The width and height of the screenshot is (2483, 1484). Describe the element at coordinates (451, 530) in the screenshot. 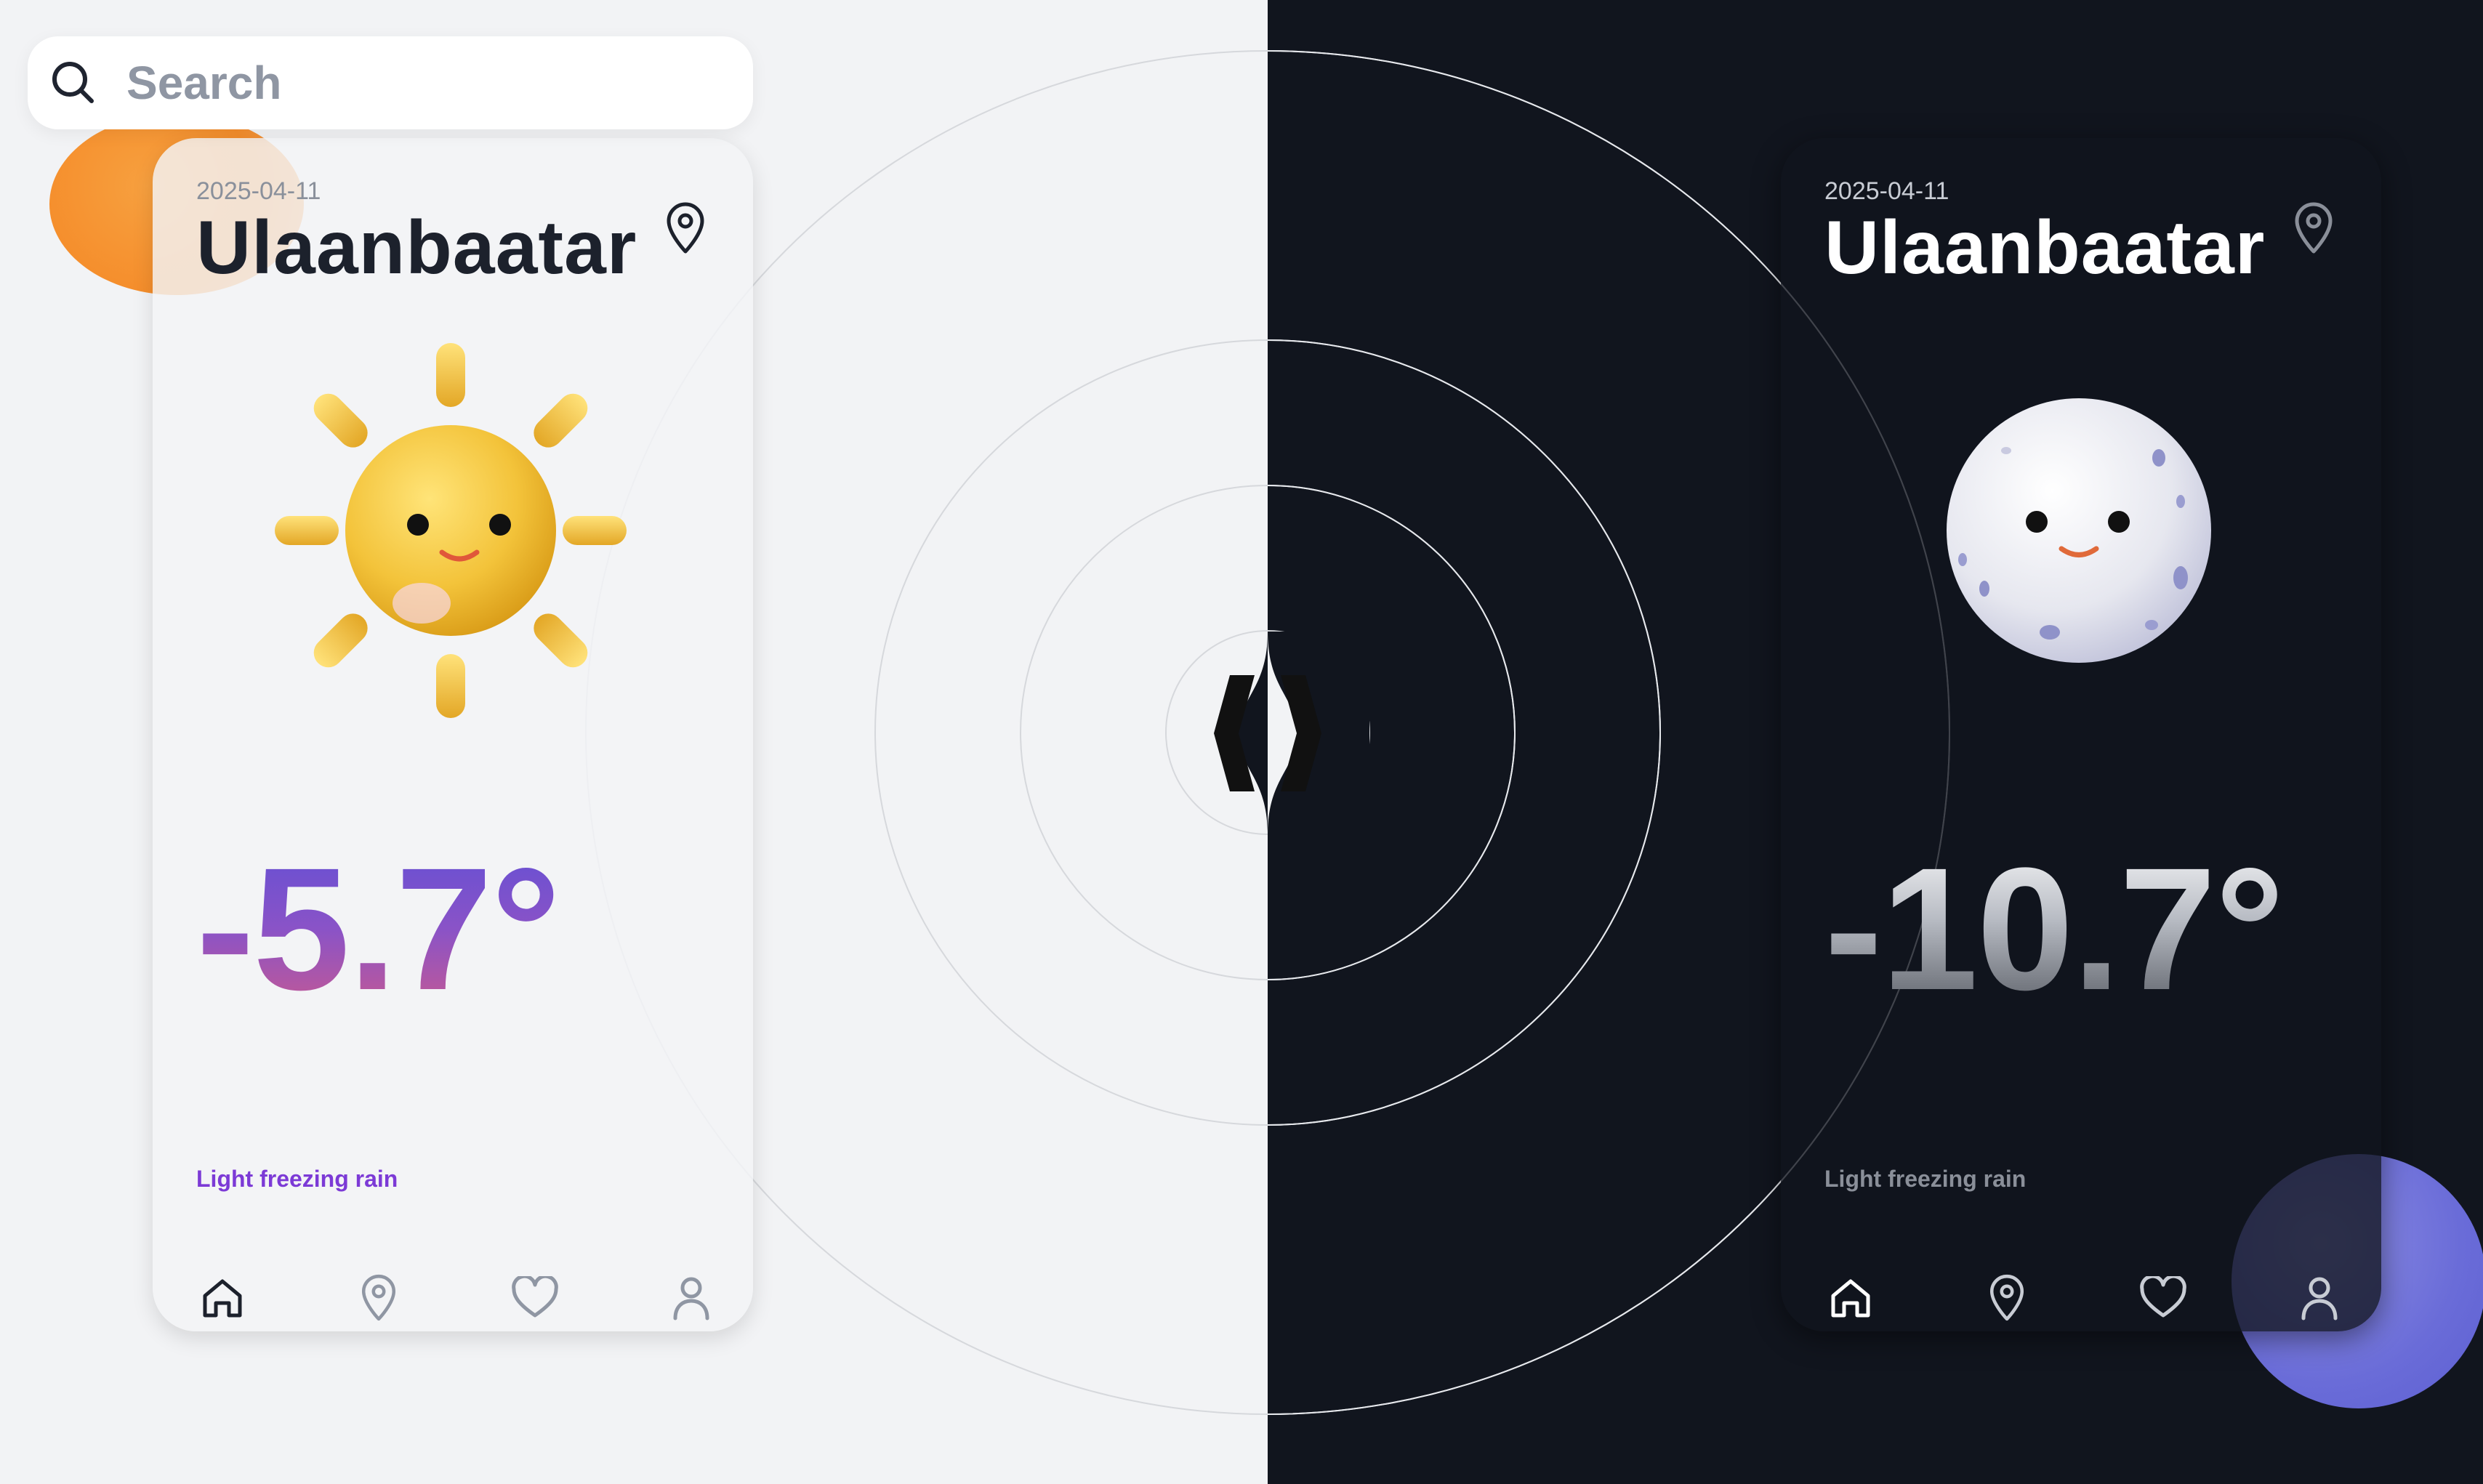

I see `sun-weather-icon` at that location.